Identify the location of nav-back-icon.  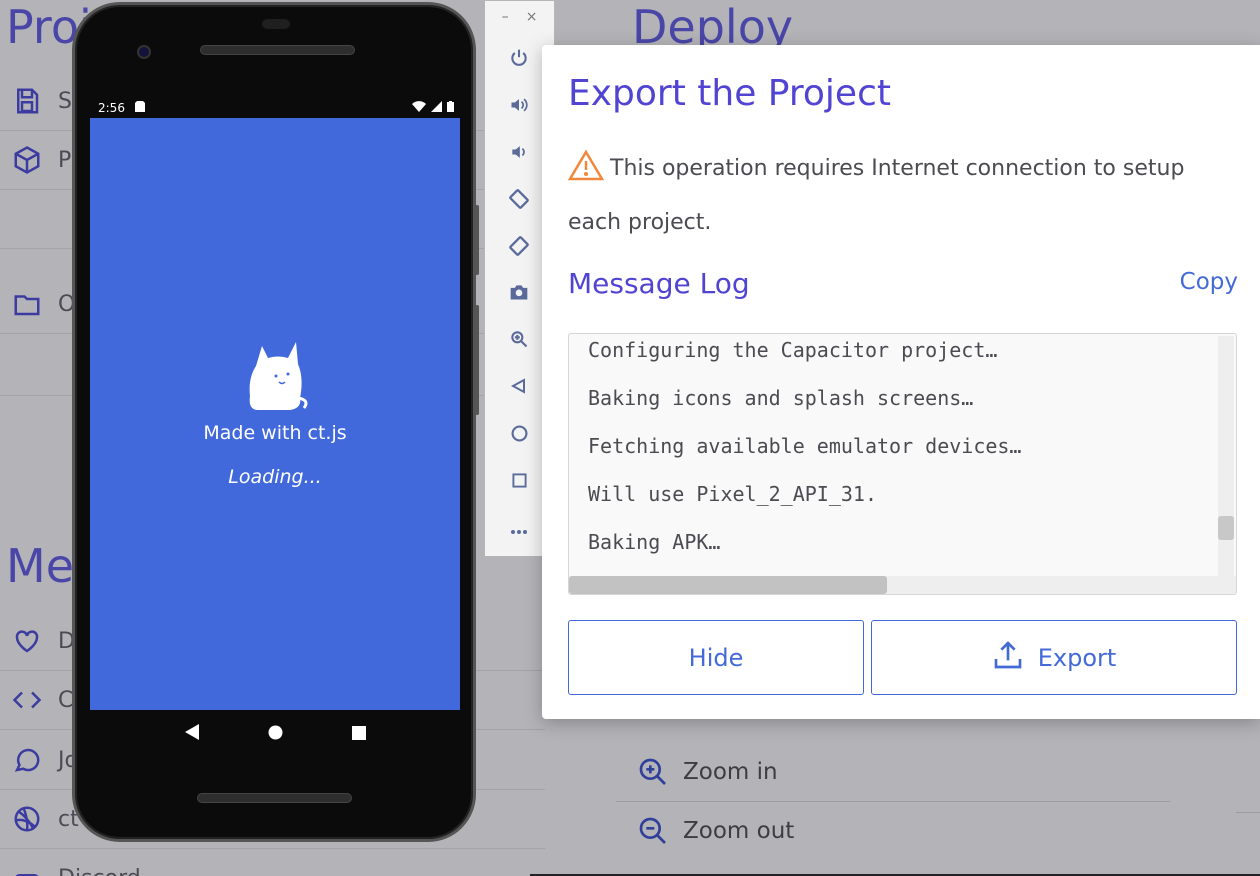
(191, 734).